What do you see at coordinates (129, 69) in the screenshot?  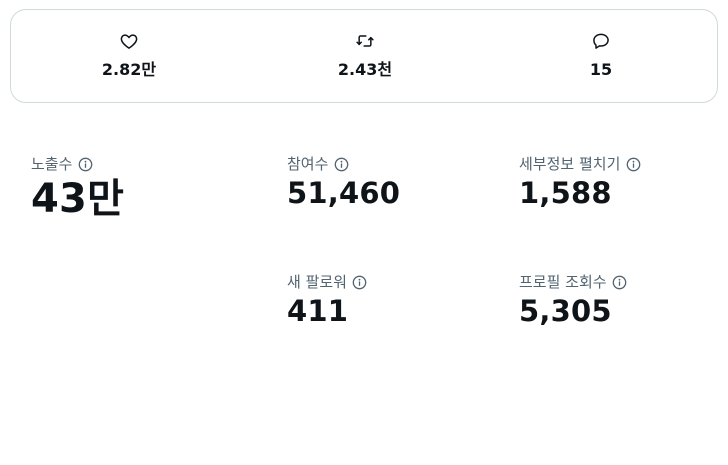 I see `likes-count: 2.82만` at bounding box center [129, 69].